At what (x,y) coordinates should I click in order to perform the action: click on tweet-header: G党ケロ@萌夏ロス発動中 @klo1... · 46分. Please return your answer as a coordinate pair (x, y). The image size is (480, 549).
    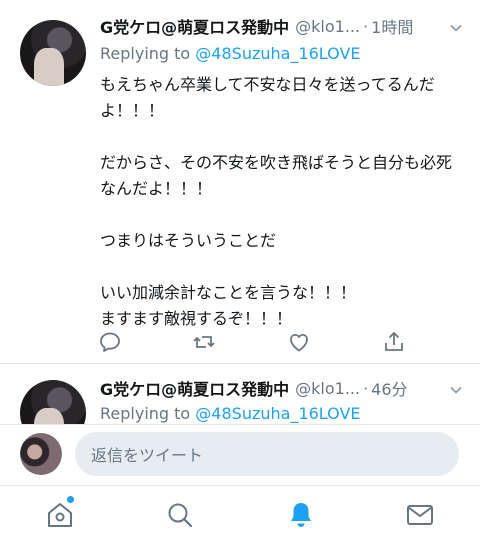
    Looking at the image, I should click on (254, 388).